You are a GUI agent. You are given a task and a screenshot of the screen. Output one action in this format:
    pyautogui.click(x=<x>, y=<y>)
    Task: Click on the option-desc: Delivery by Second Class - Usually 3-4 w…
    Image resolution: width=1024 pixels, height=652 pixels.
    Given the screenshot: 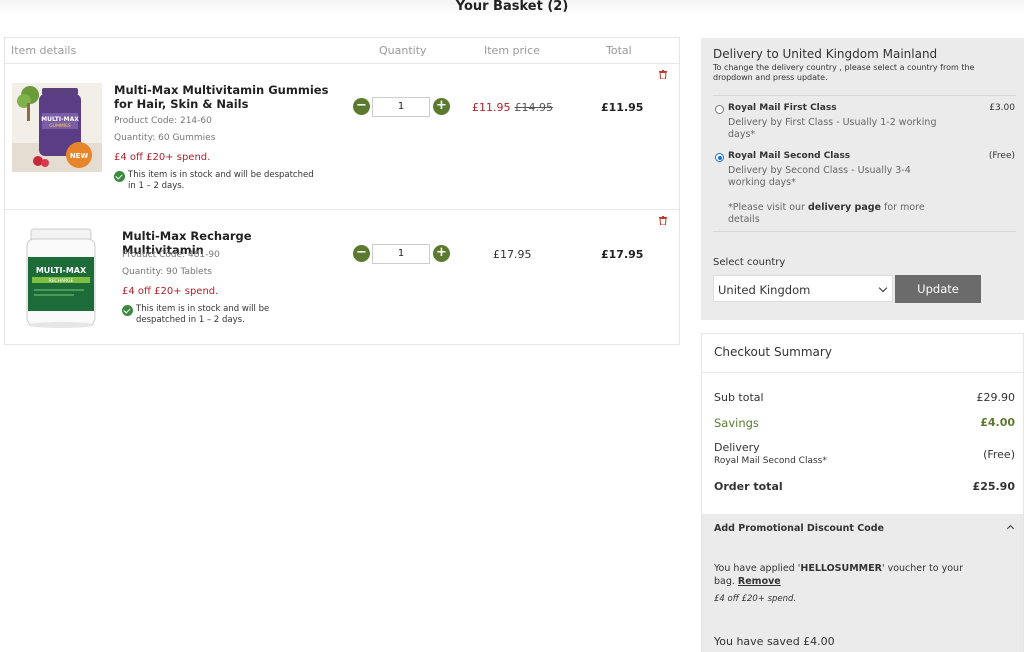 What is the action you would take?
    pyautogui.click(x=819, y=176)
    